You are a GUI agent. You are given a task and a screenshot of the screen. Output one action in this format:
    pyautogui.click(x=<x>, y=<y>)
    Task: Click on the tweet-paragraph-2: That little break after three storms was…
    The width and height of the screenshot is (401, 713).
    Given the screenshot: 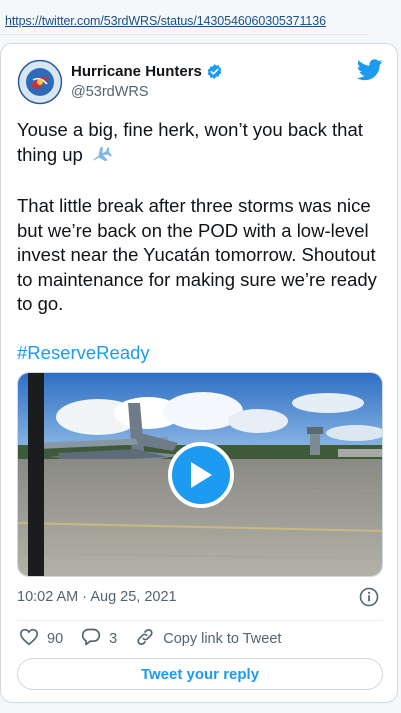 What is the action you would take?
    pyautogui.click(x=197, y=254)
    